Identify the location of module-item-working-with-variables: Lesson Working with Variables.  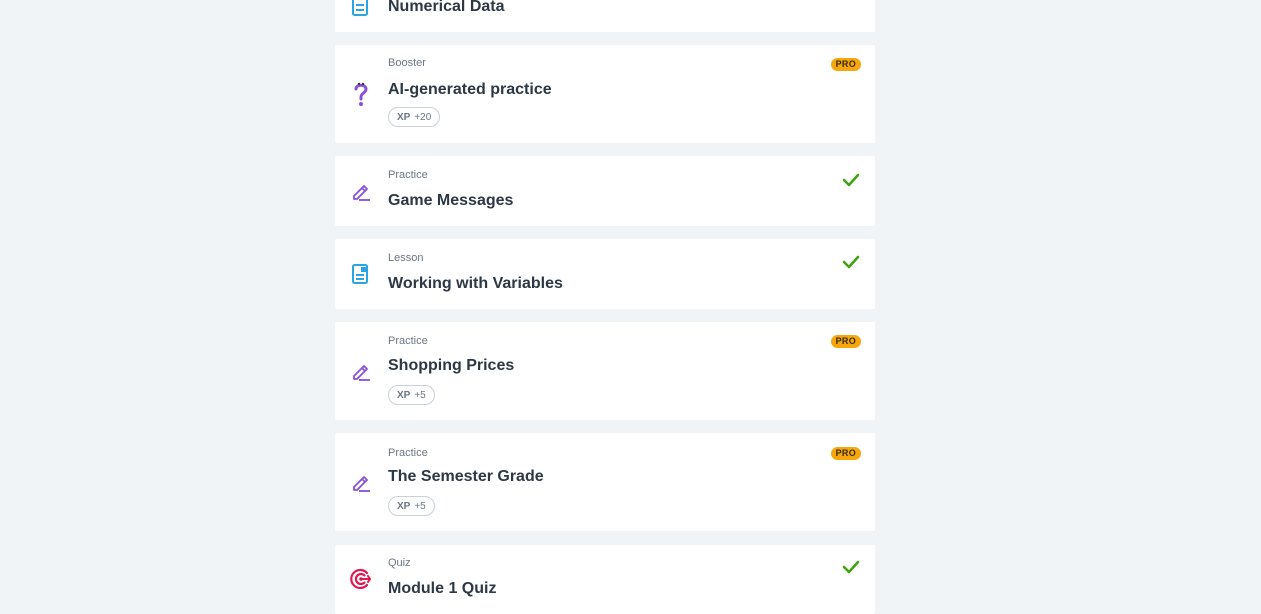
(605, 274).